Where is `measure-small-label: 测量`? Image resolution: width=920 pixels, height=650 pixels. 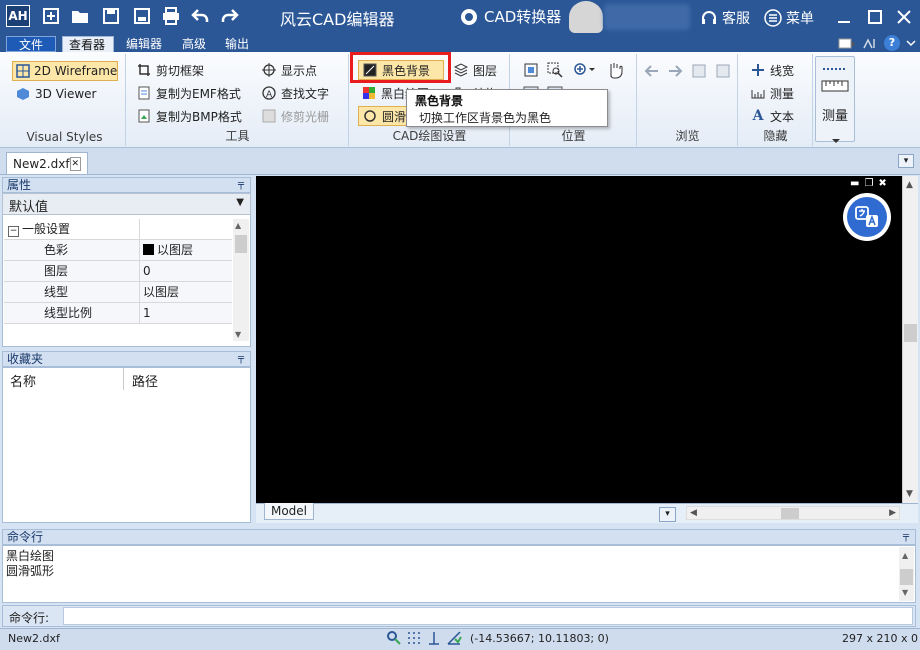
measure-small-label: 测量 is located at coordinates (782, 93).